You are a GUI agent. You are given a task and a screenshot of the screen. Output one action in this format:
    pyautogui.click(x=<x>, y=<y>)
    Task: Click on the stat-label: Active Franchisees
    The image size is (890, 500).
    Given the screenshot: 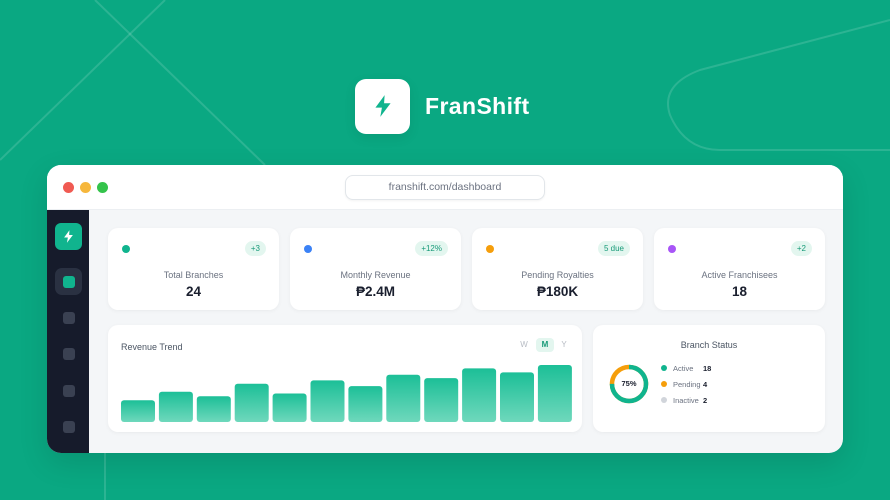 What is the action you would take?
    pyautogui.click(x=739, y=275)
    